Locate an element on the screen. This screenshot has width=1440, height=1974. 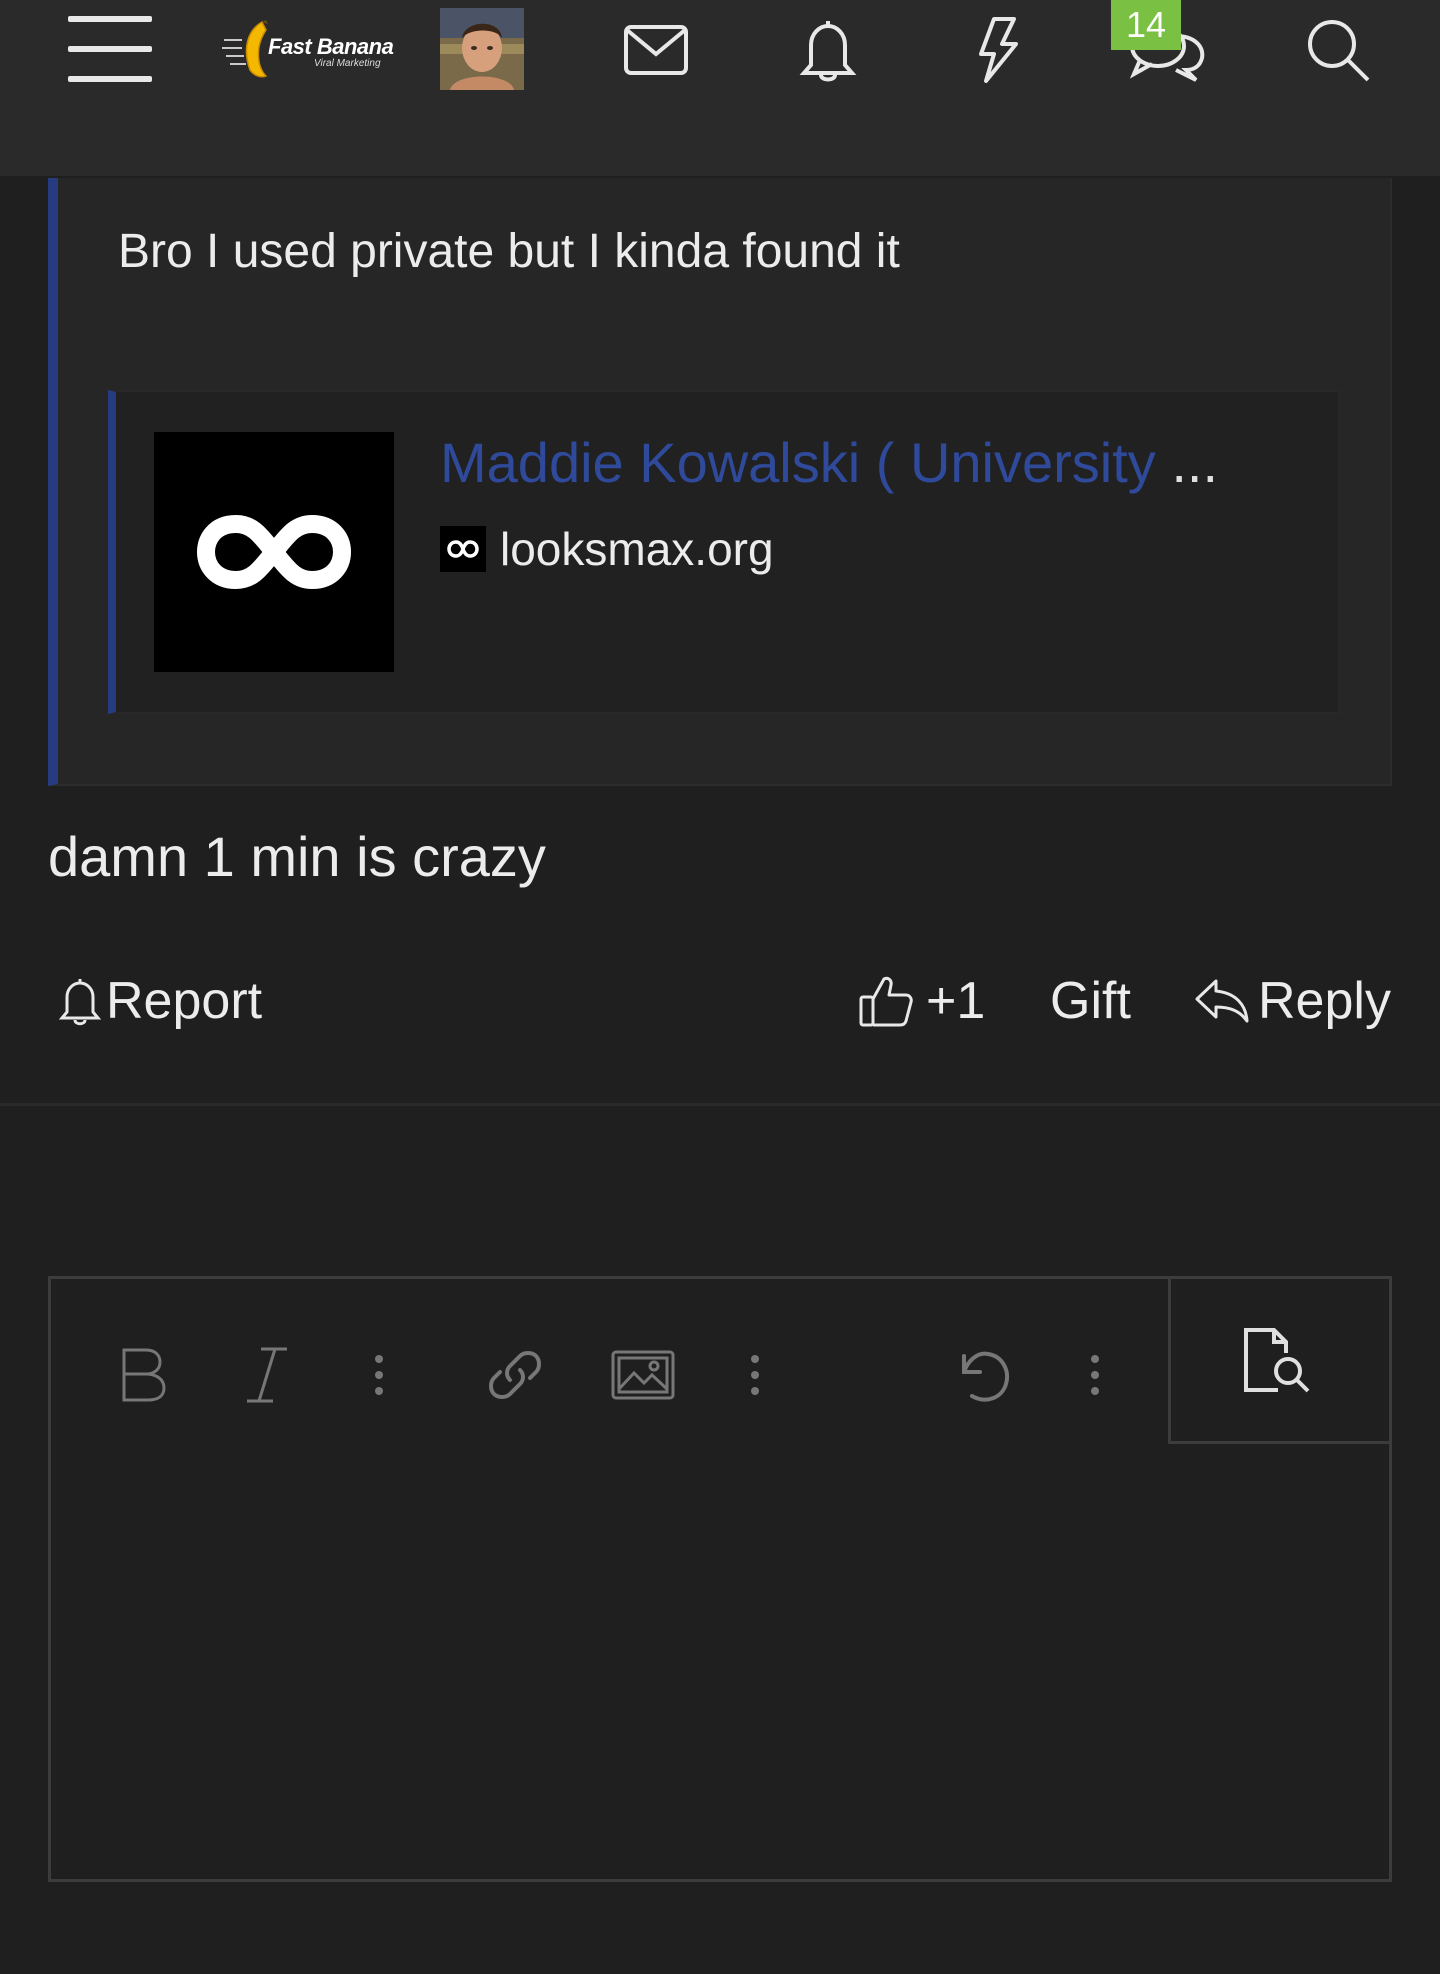
top-nav-bar: Fast Banana Viral Marketing 14 is located at coordinates (720, 88).